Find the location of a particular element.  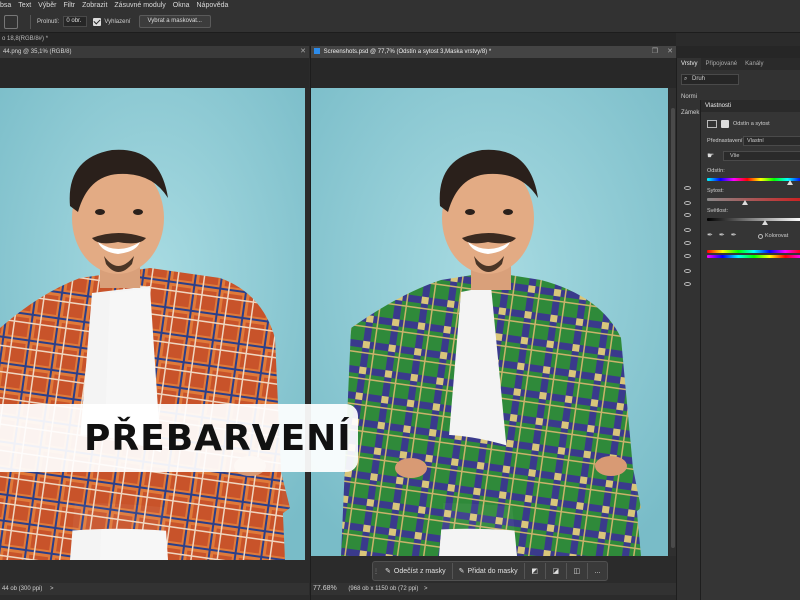

checkbox-checked-icon is located at coordinates (97, 21).